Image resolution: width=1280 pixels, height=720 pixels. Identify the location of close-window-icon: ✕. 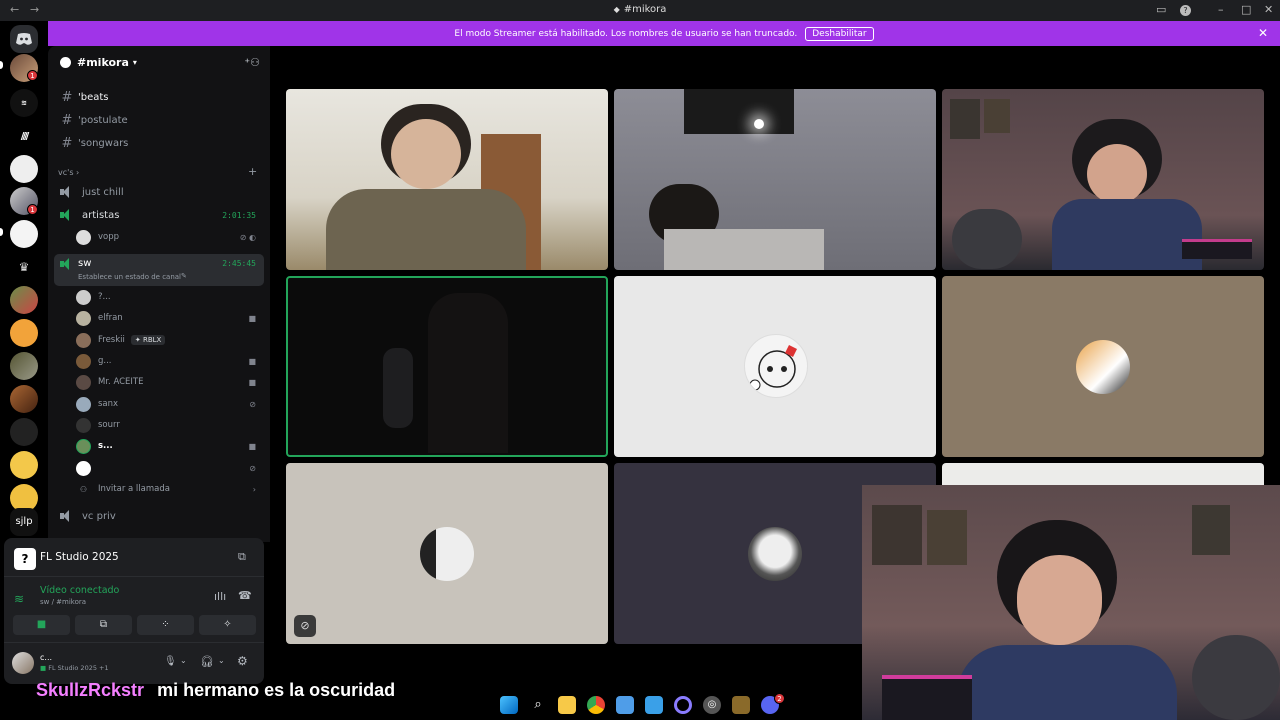
(1268, 9).